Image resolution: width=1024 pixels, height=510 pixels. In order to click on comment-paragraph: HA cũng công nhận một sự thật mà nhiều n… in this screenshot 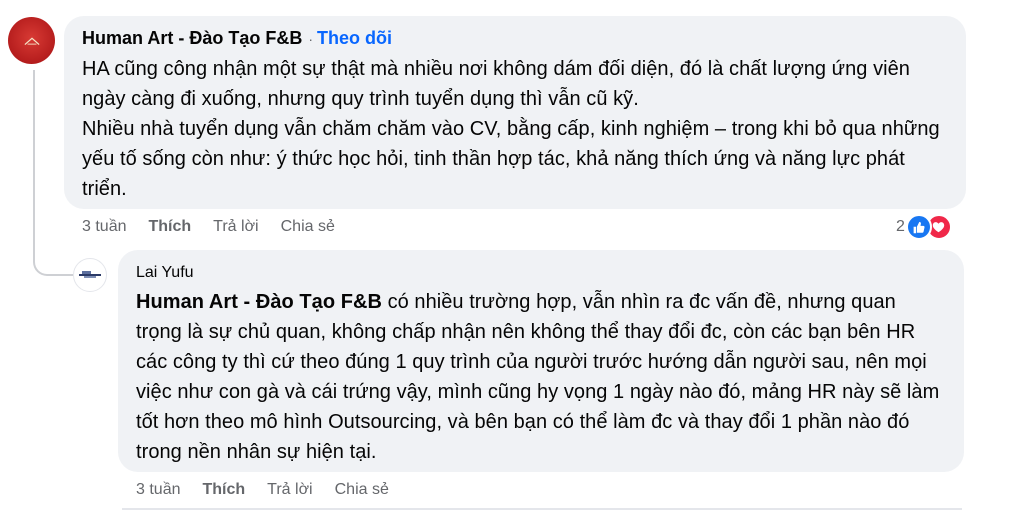, I will do `click(496, 84)`.